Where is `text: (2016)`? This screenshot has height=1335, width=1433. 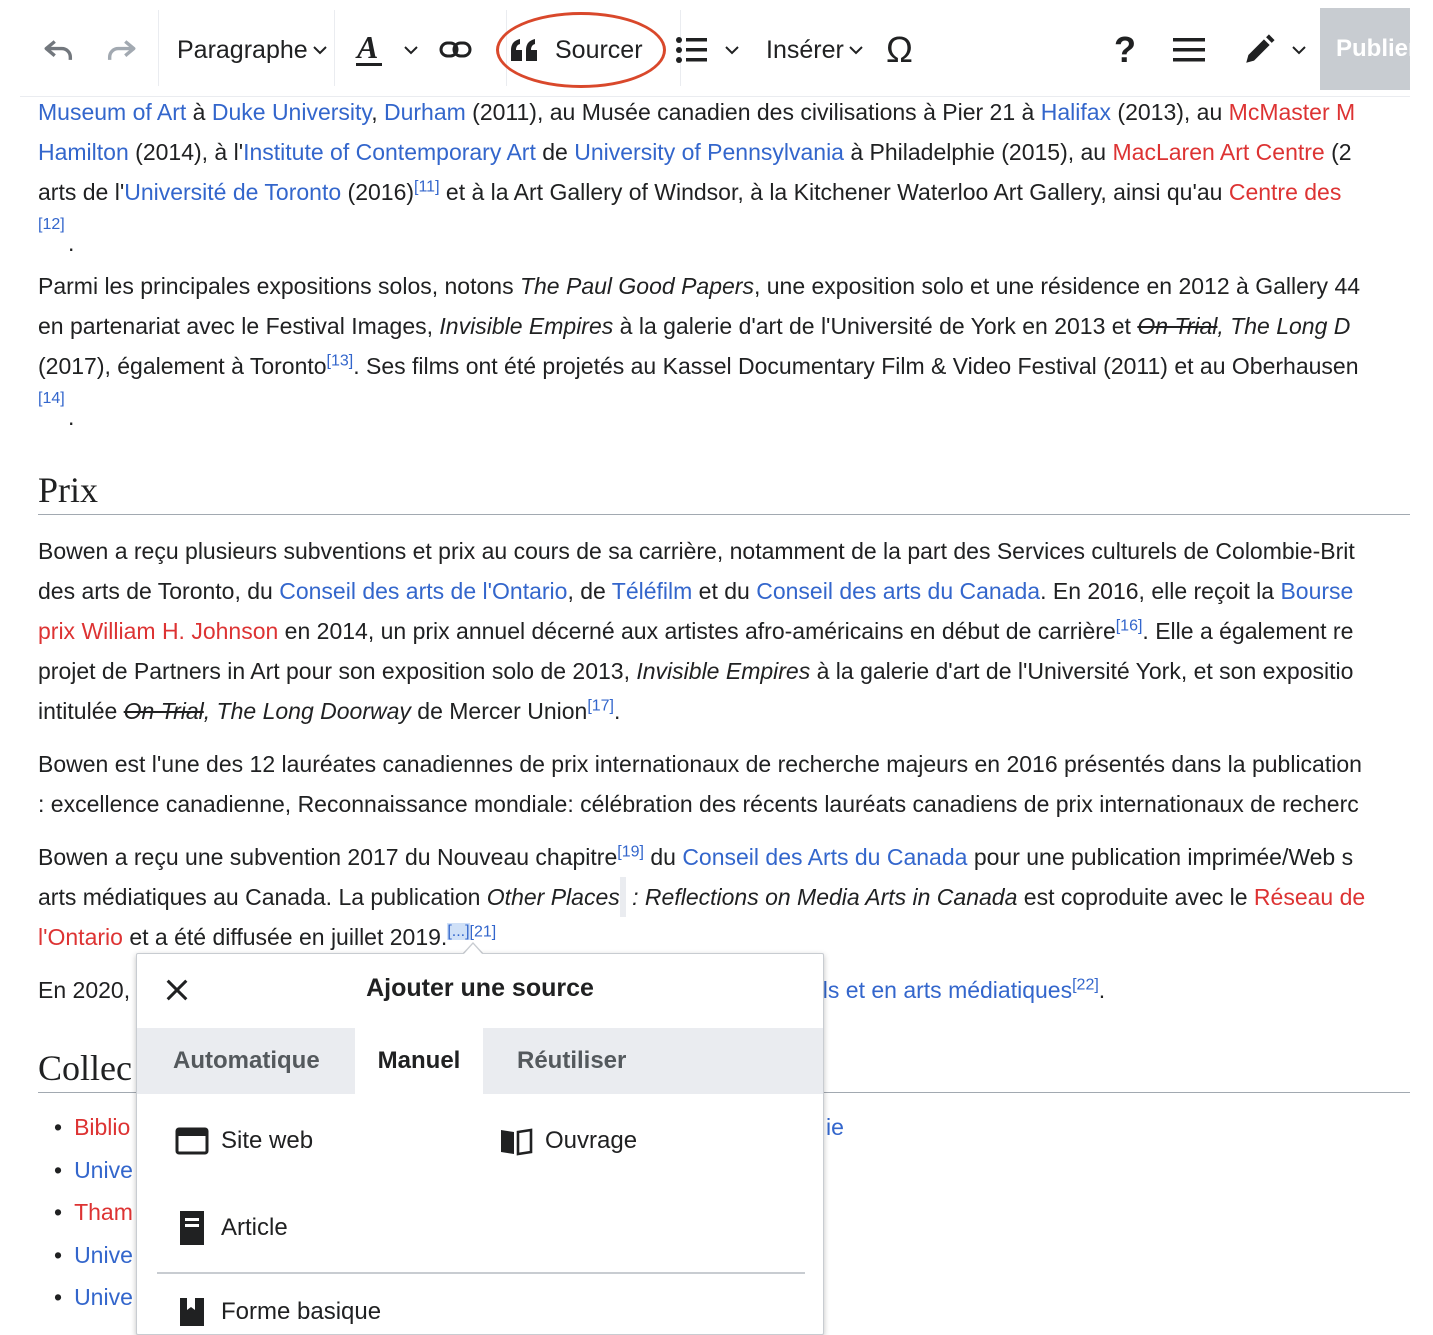 text: (2016) is located at coordinates (378, 192).